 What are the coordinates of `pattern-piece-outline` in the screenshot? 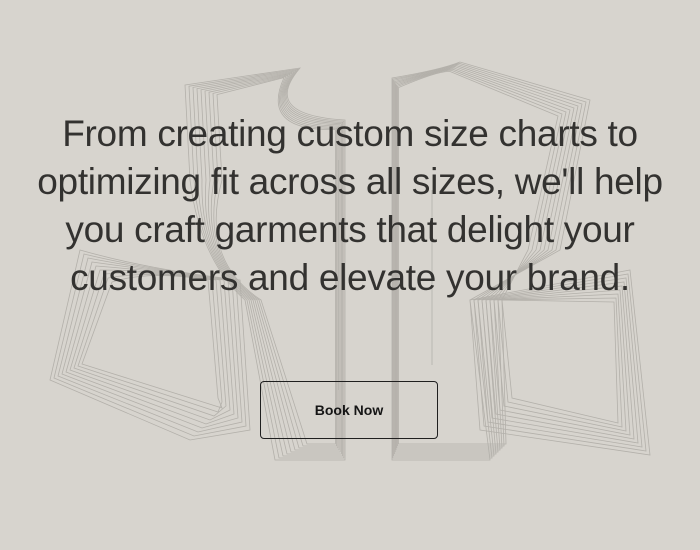 It's located at (560, 362).